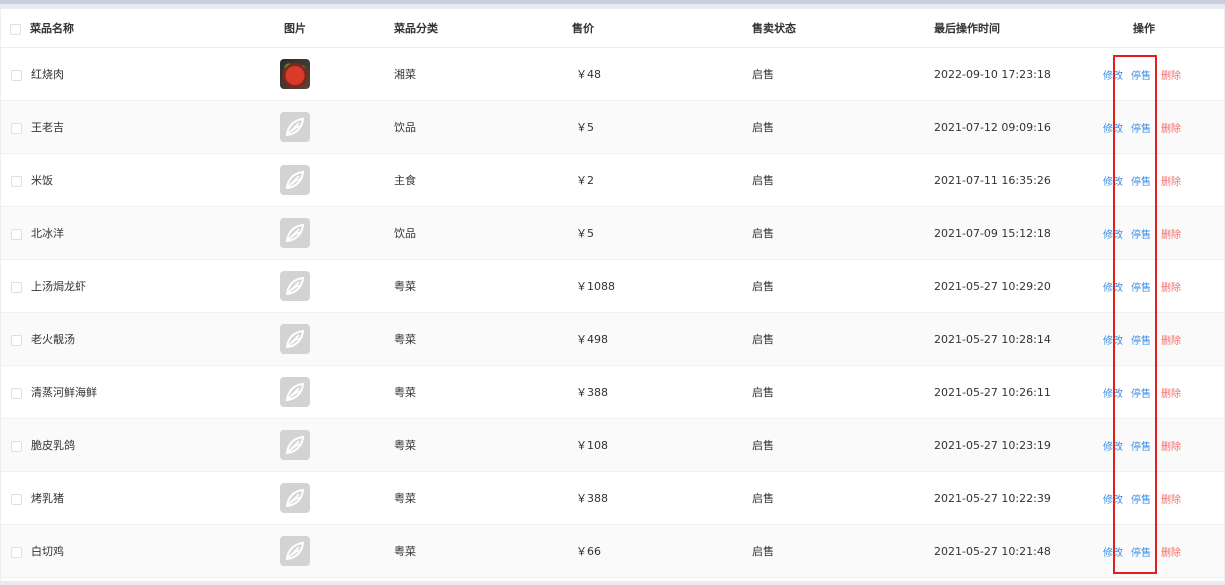 The width and height of the screenshot is (1225, 585). What do you see at coordinates (132, 498) in the screenshot?
I see `cell-name: 烤乳猪` at bounding box center [132, 498].